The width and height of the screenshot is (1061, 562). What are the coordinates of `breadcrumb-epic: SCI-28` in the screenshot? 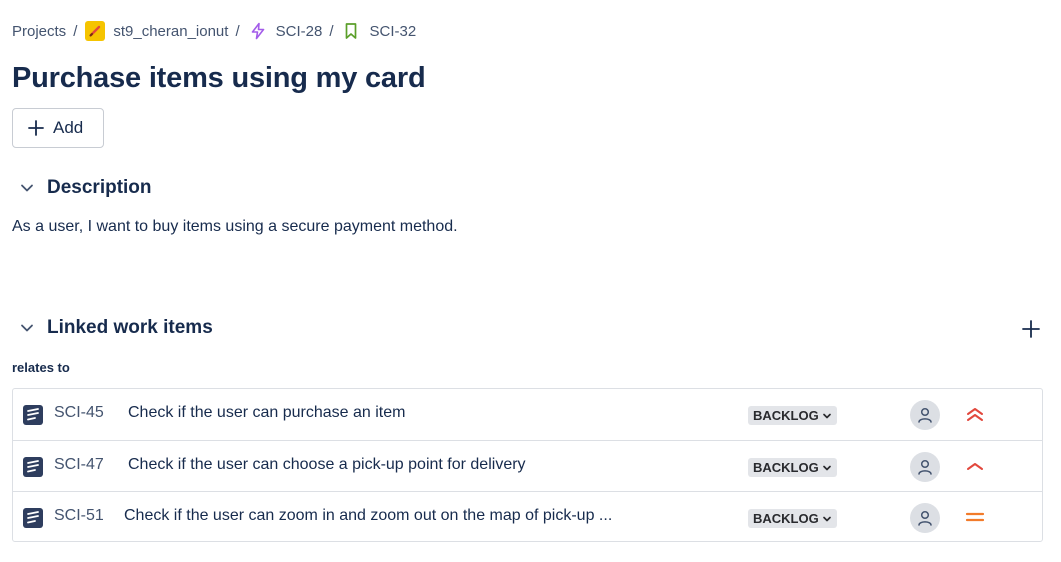 It's located at (285, 31).